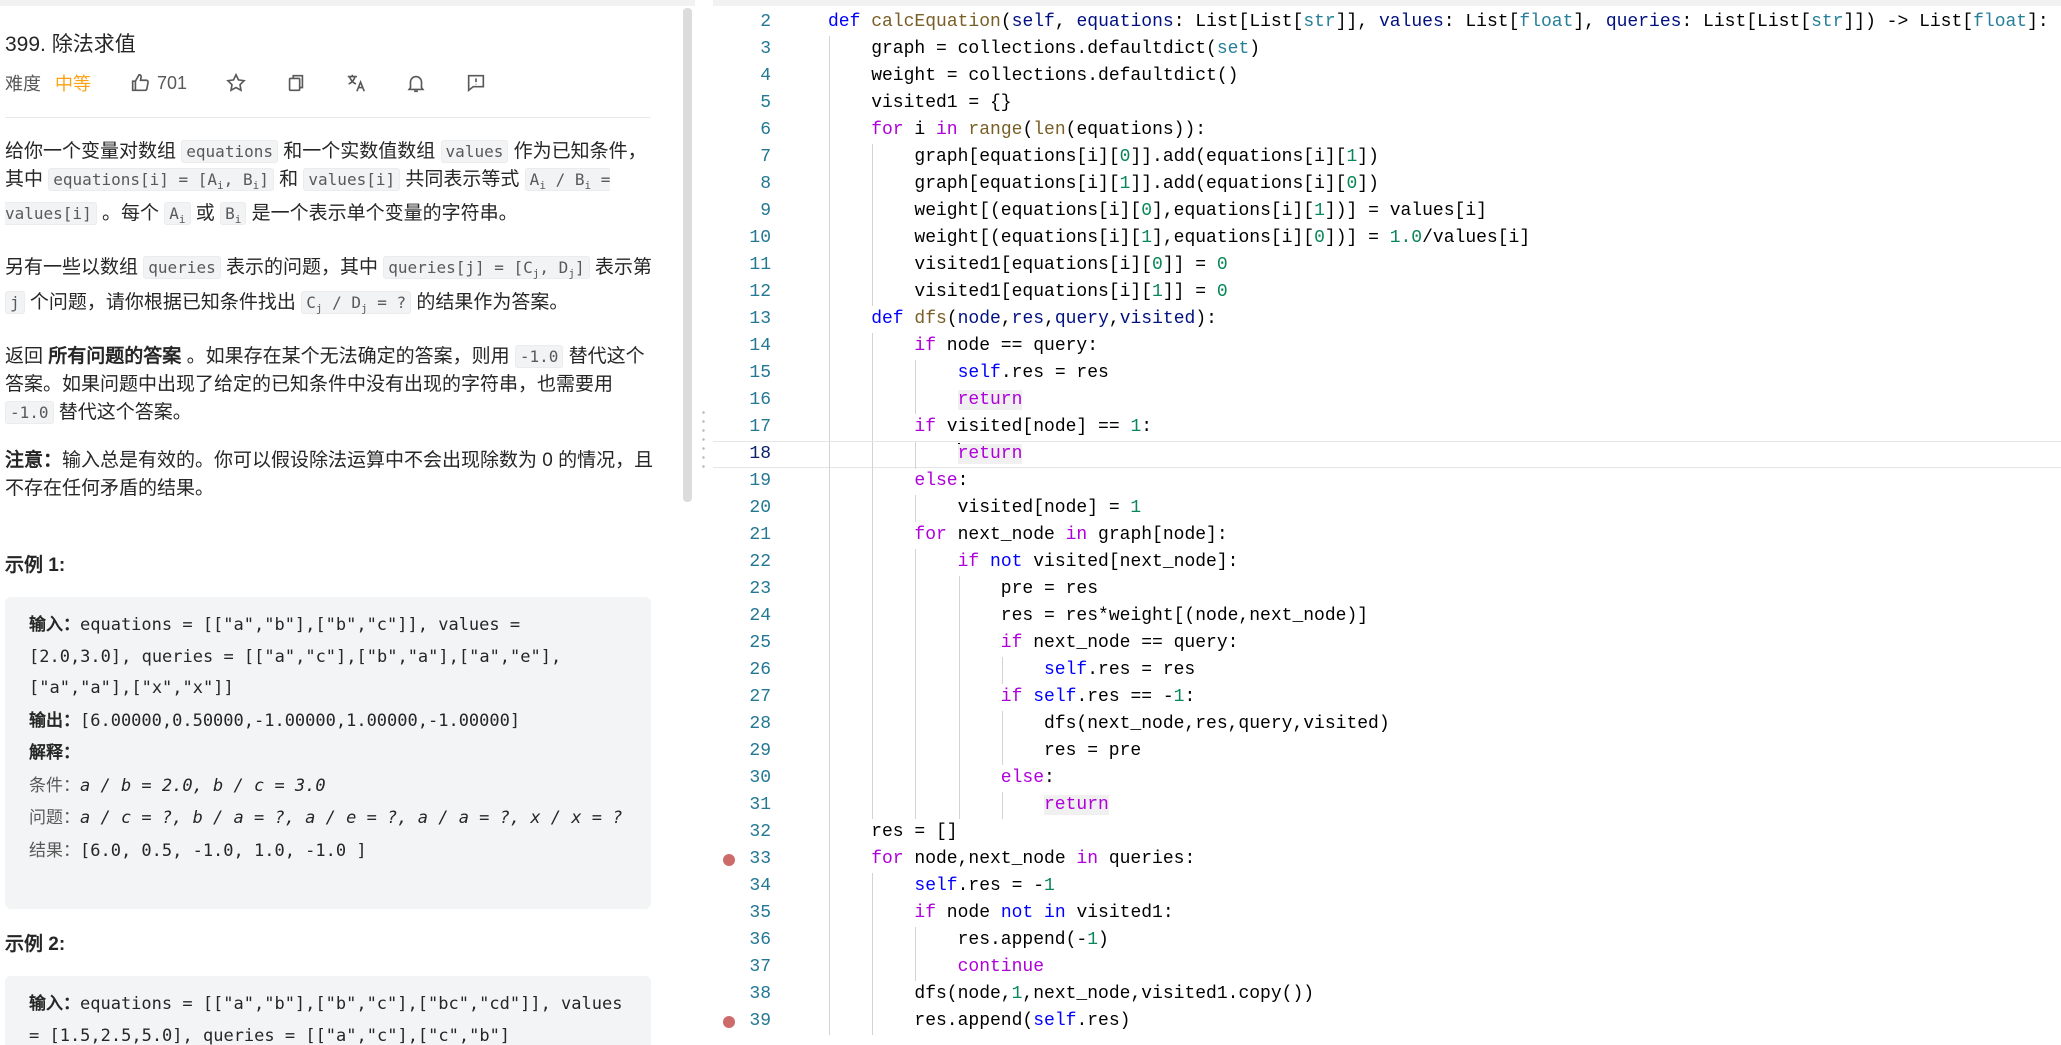  Describe the element at coordinates (1387, 130) in the screenshot. I see `code-line-6: 6 for i in range(len(equations)):` at that location.